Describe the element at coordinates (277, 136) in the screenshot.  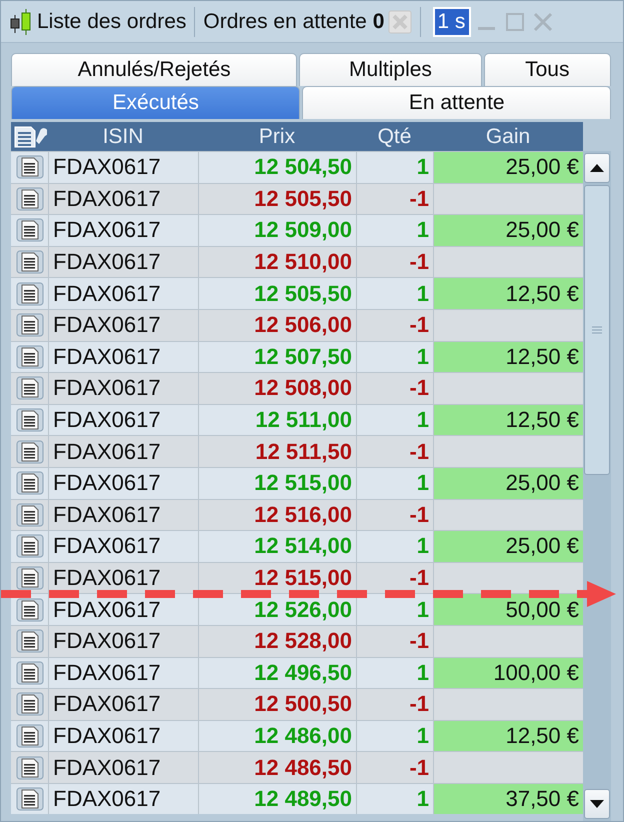
I see `column-header: Prix` at that location.